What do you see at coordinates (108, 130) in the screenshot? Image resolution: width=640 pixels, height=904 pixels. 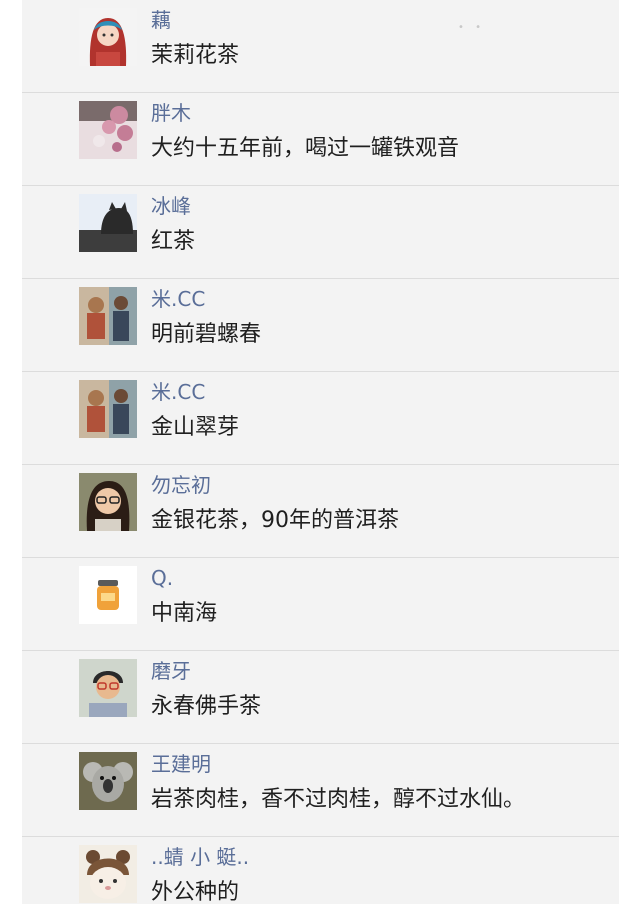 I see `pink-blossom-avatar` at bounding box center [108, 130].